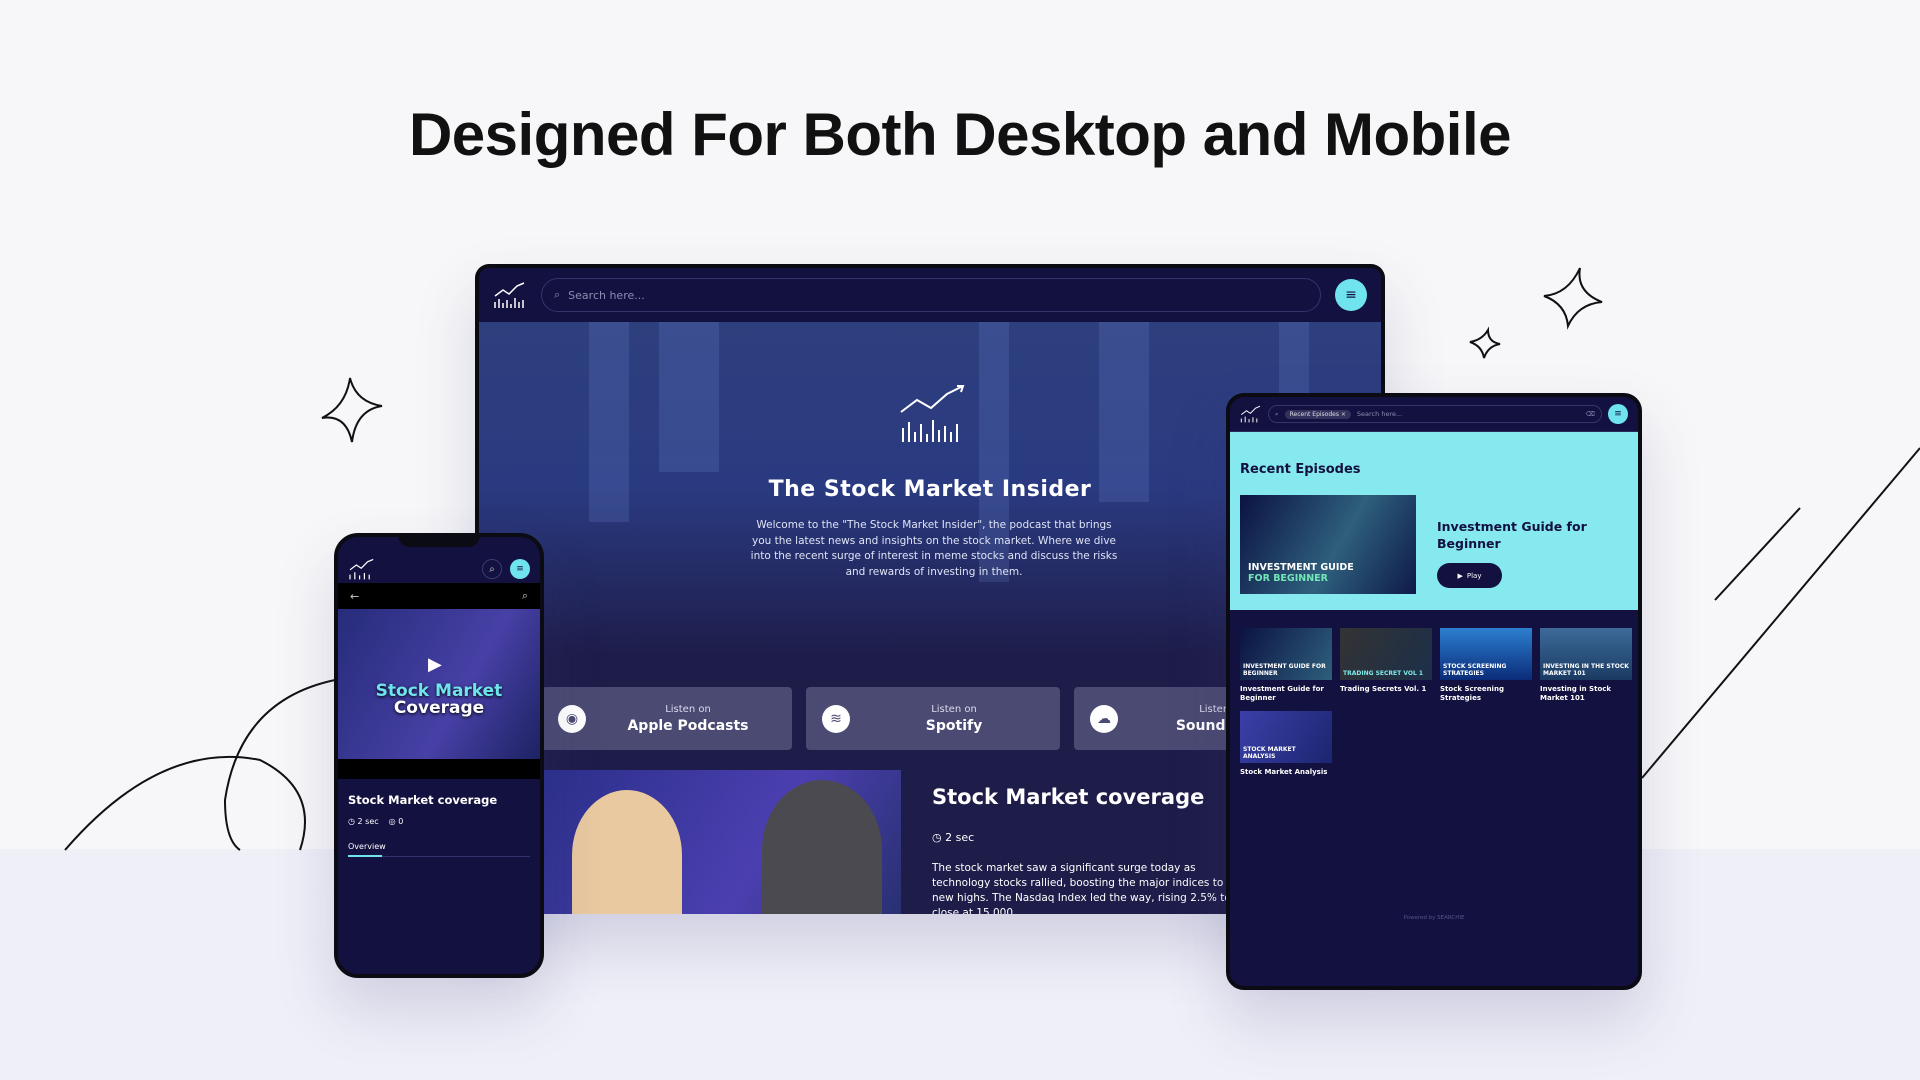  What do you see at coordinates (1104, 718) in the screenshot?
I see `soundcloud-icon: ☁` at bounding box center [1104, 718].